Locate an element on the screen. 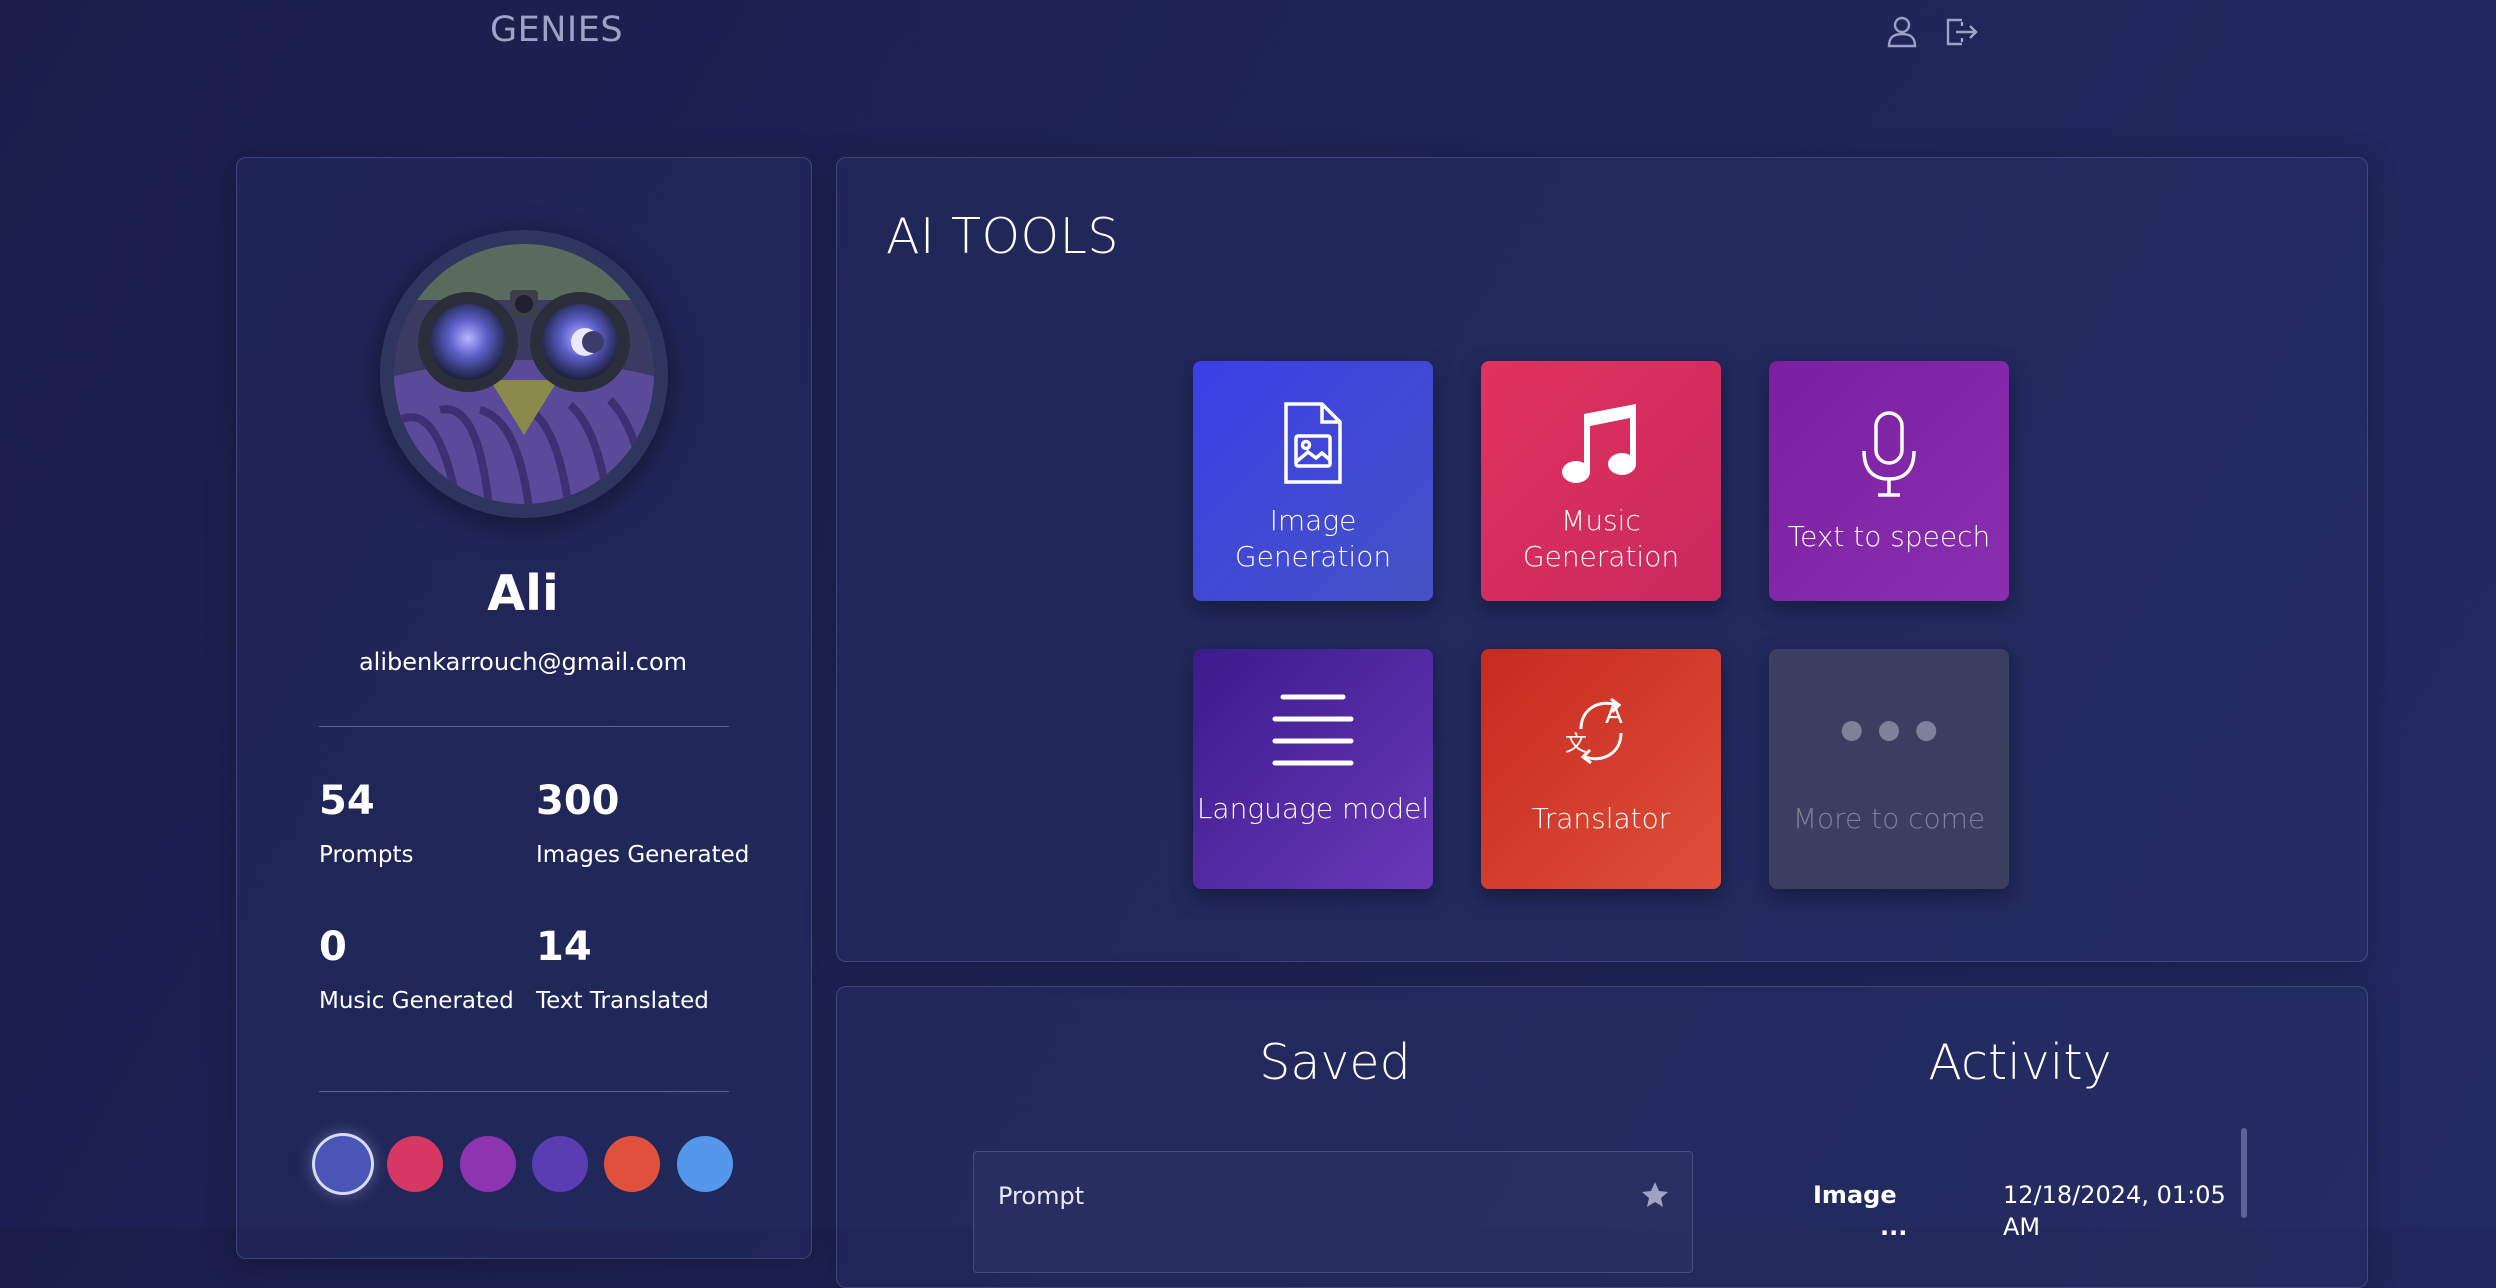 The height and width of the screenshot is (1288, 2496). stat-images-value: 300 is located at coordinates (578, 801).